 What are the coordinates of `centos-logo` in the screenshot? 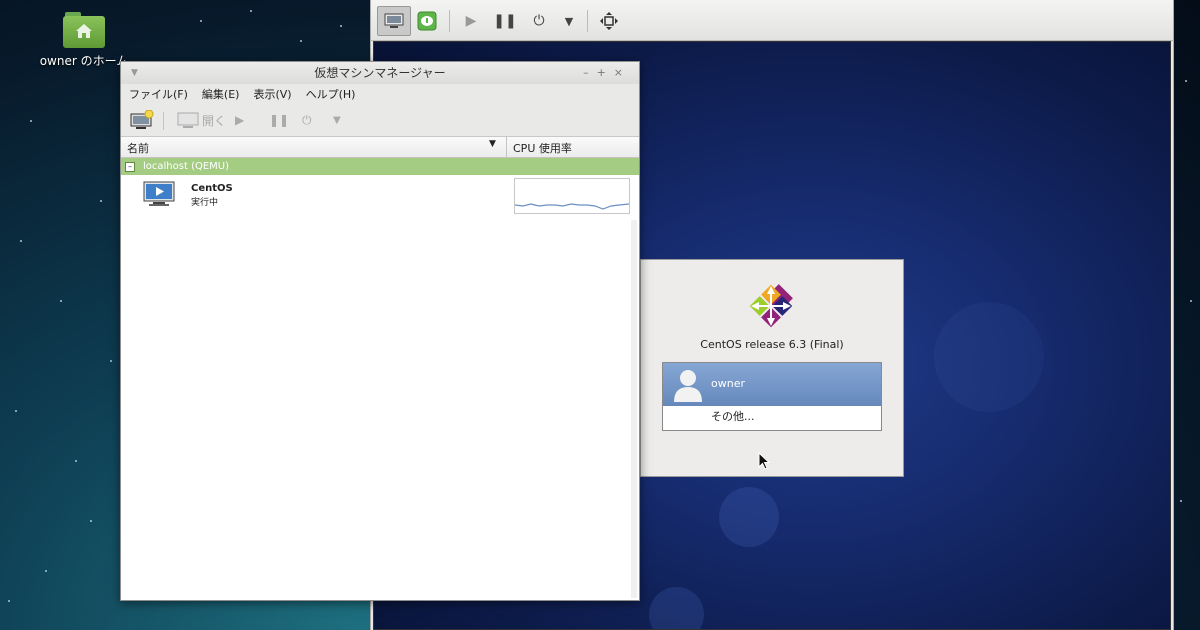 It's located at (771, 307).